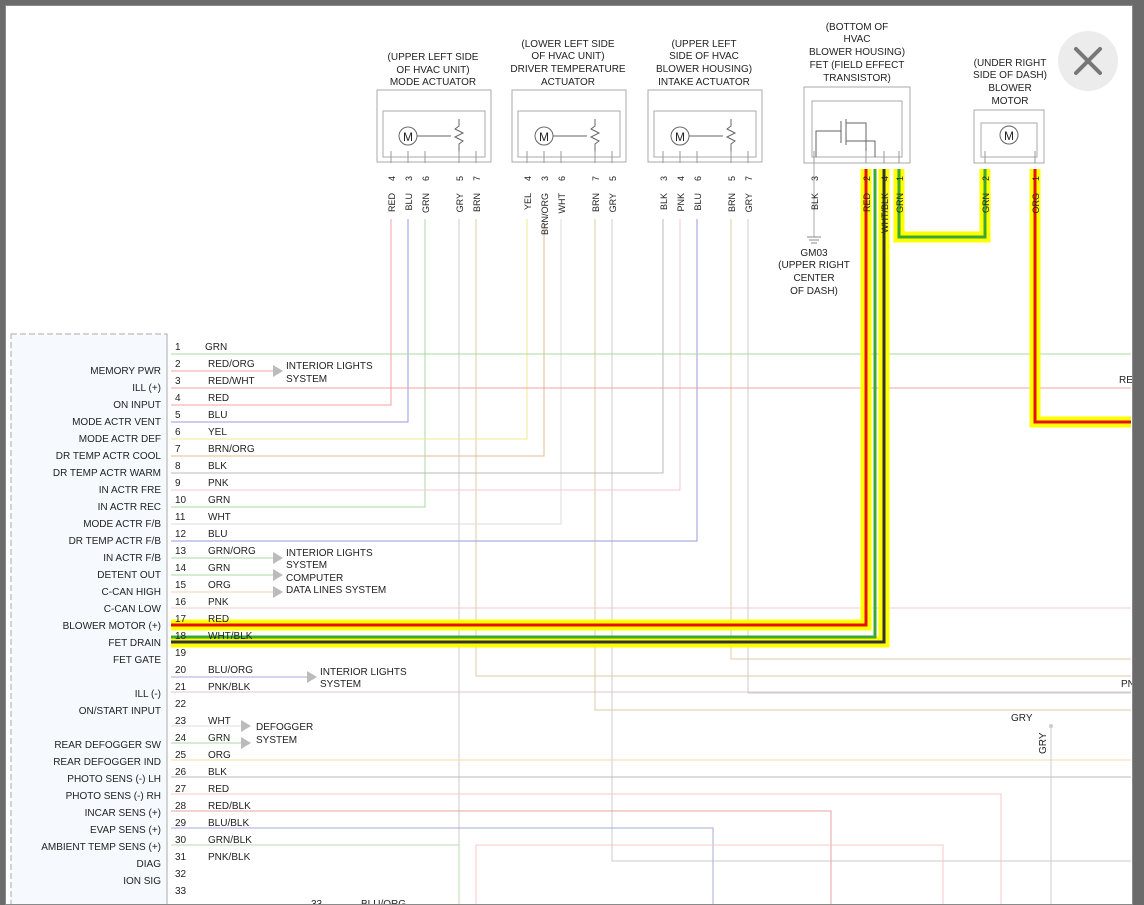  What do you see at coordinates (231, 364) in the screenshot?
I see `module-pin-wire-color: RED/ORG` at bounding box center [231, 364].